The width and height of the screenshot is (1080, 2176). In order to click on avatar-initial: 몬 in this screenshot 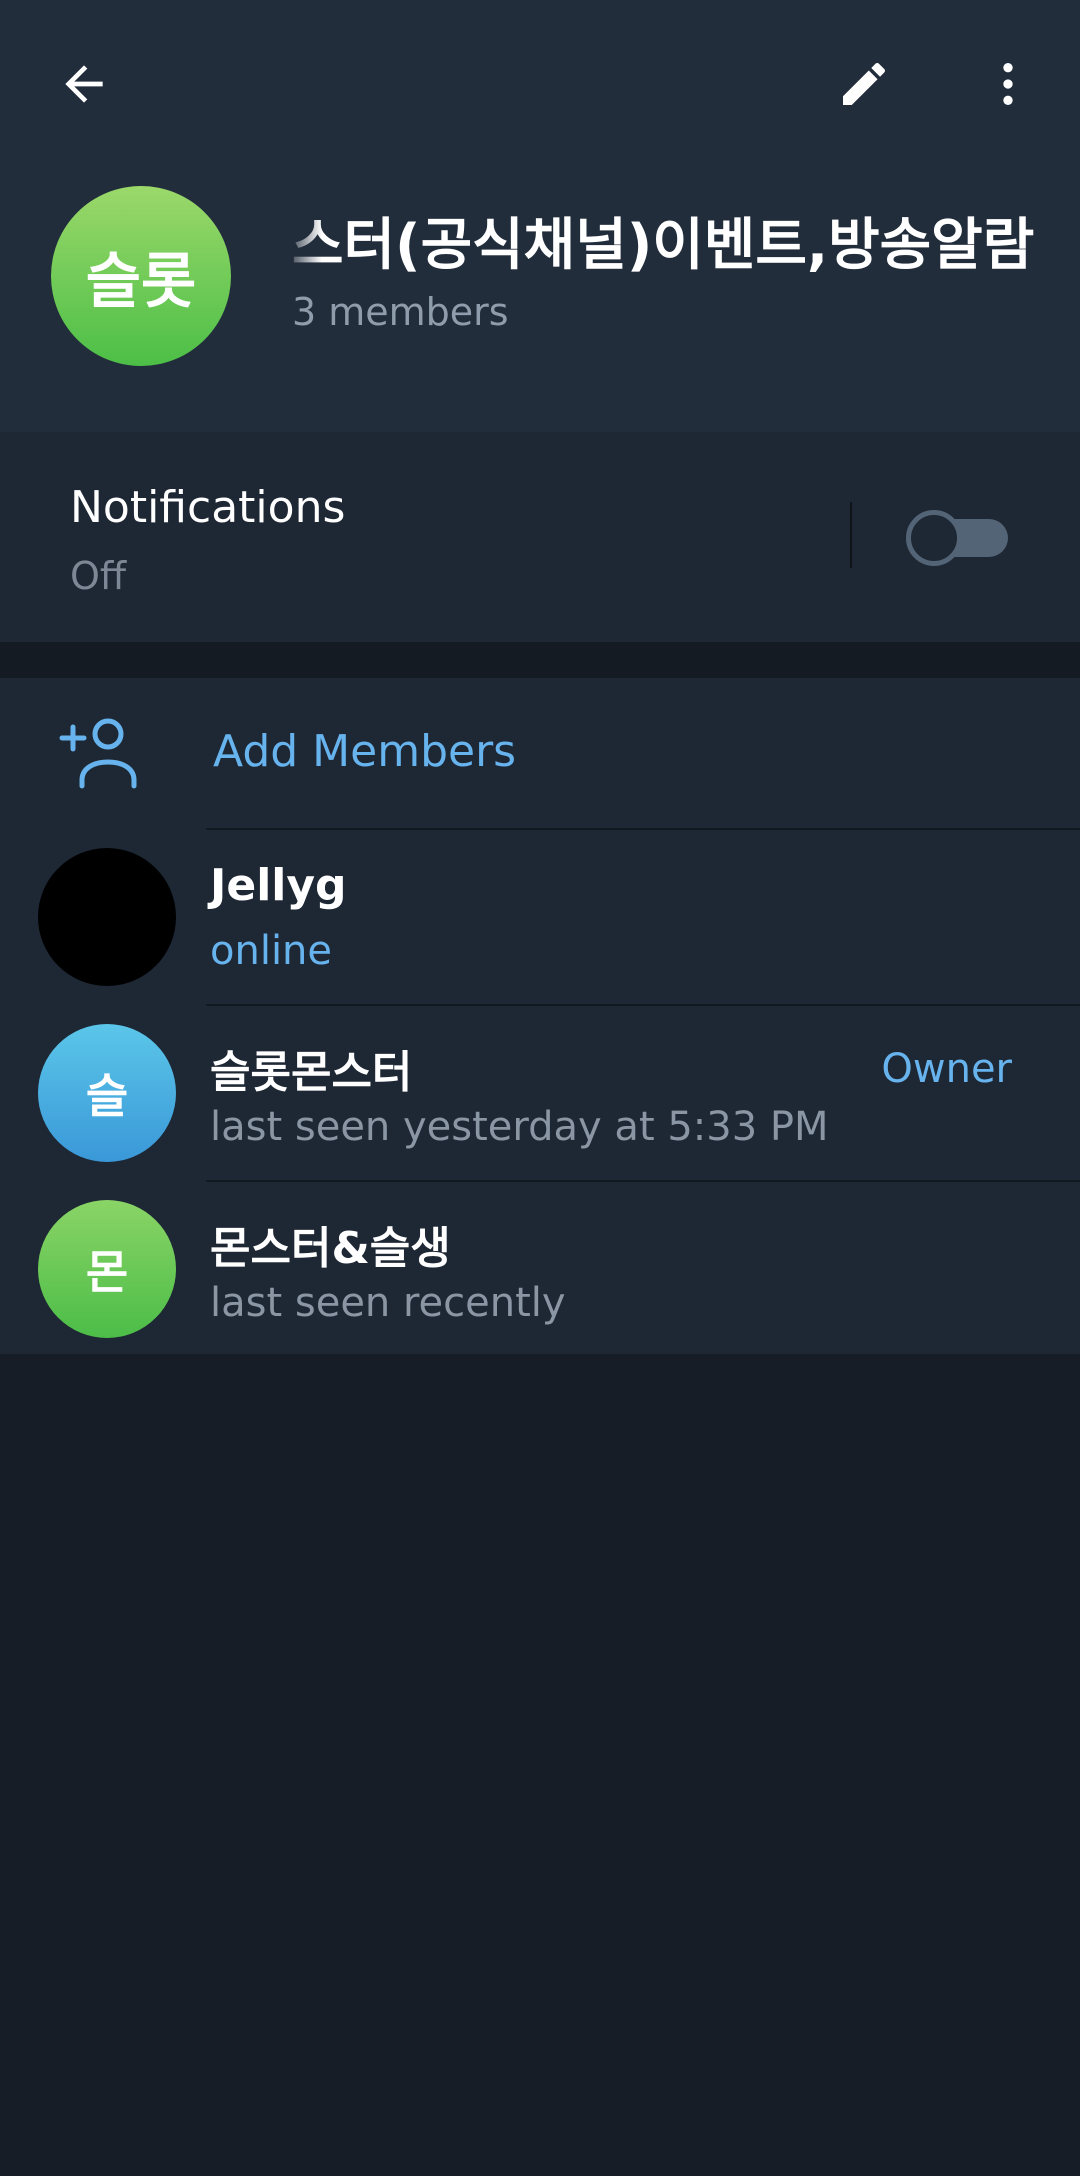, I will do `click(107, 1272)`.